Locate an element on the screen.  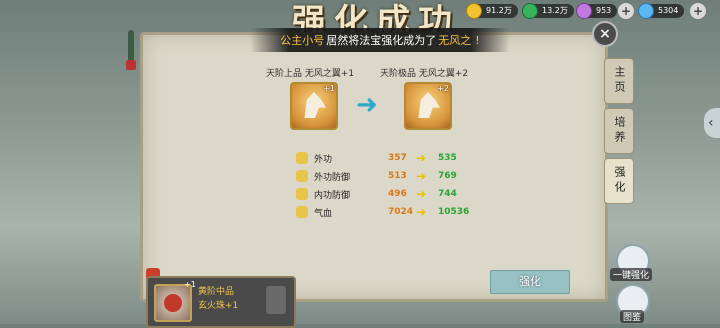
stat-row: 外功防御 513 ➜ 769 is located at coordinates (382, 176).